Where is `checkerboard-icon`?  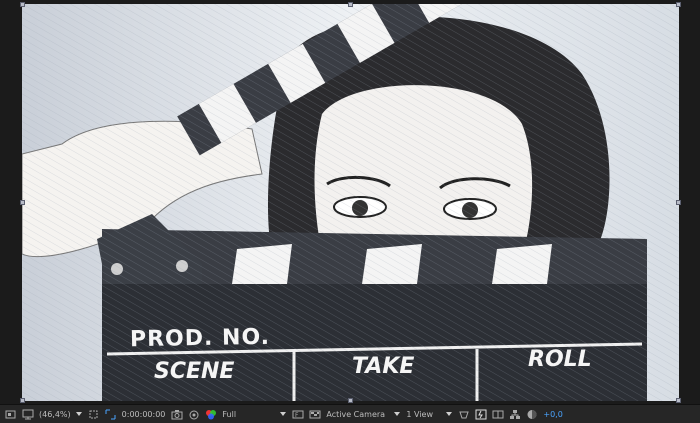
checkerboard-icon is located at coordinates (315, 414).